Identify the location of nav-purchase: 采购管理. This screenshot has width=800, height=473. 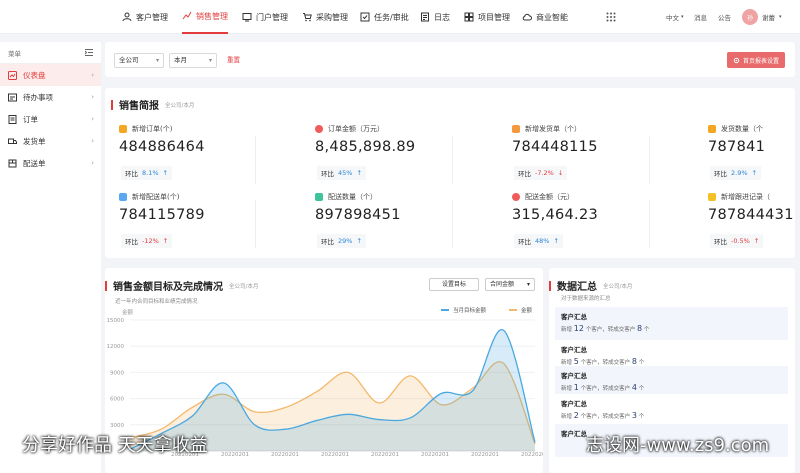
(325, 17).